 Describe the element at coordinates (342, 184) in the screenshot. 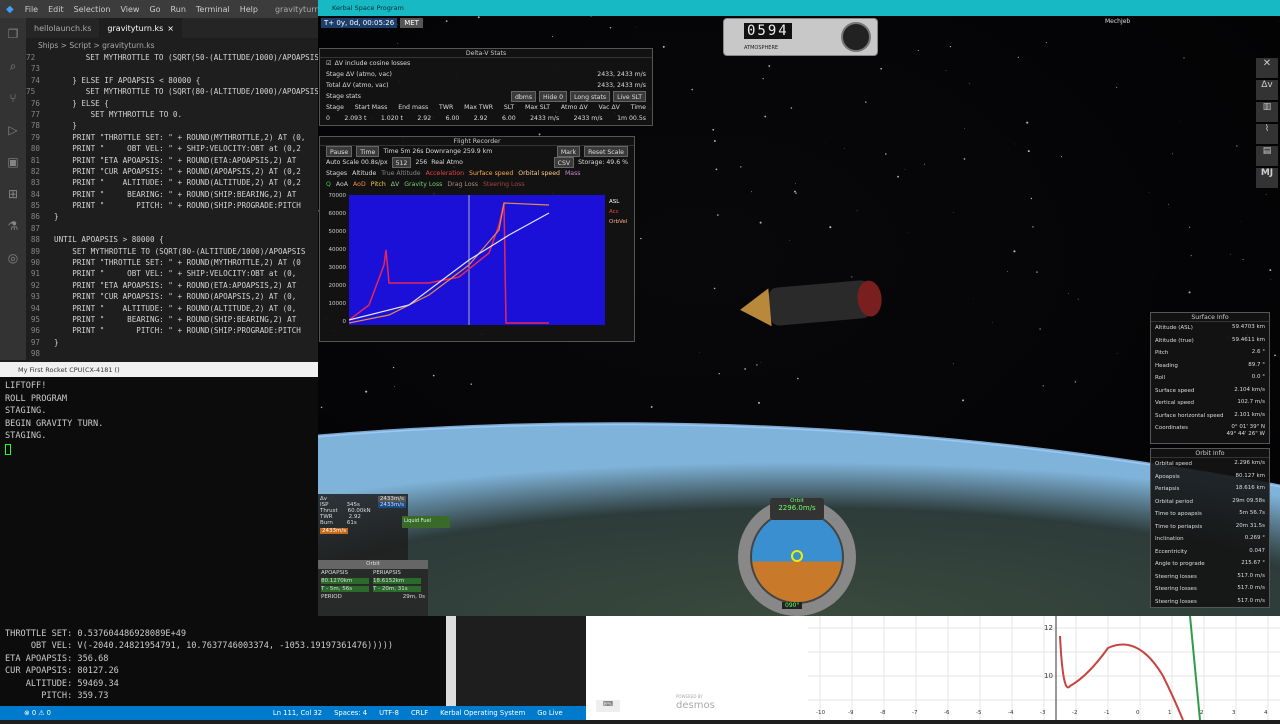

I see `aoa-check: AoA` at that location.